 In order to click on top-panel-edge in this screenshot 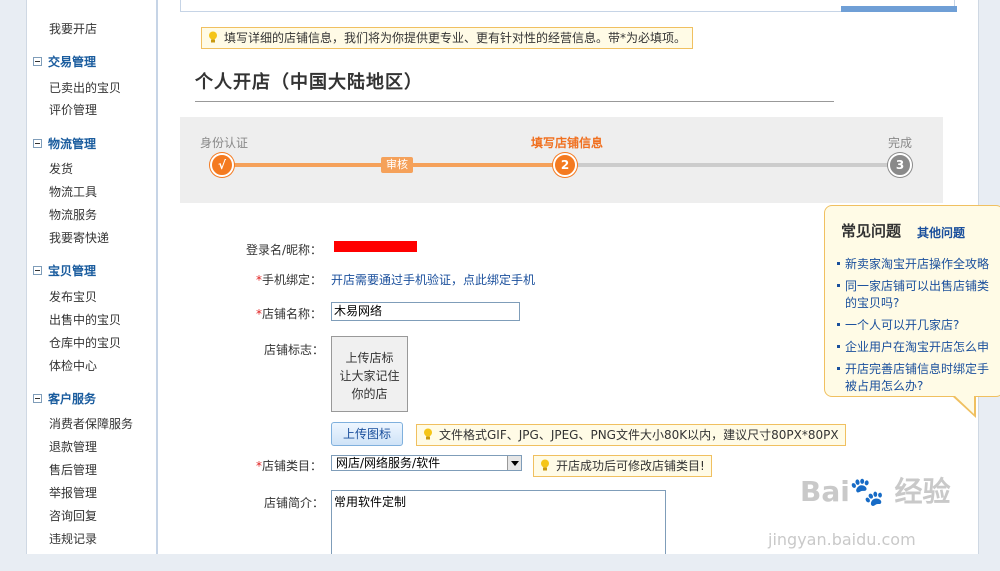, I will do `click(567, 6)`.